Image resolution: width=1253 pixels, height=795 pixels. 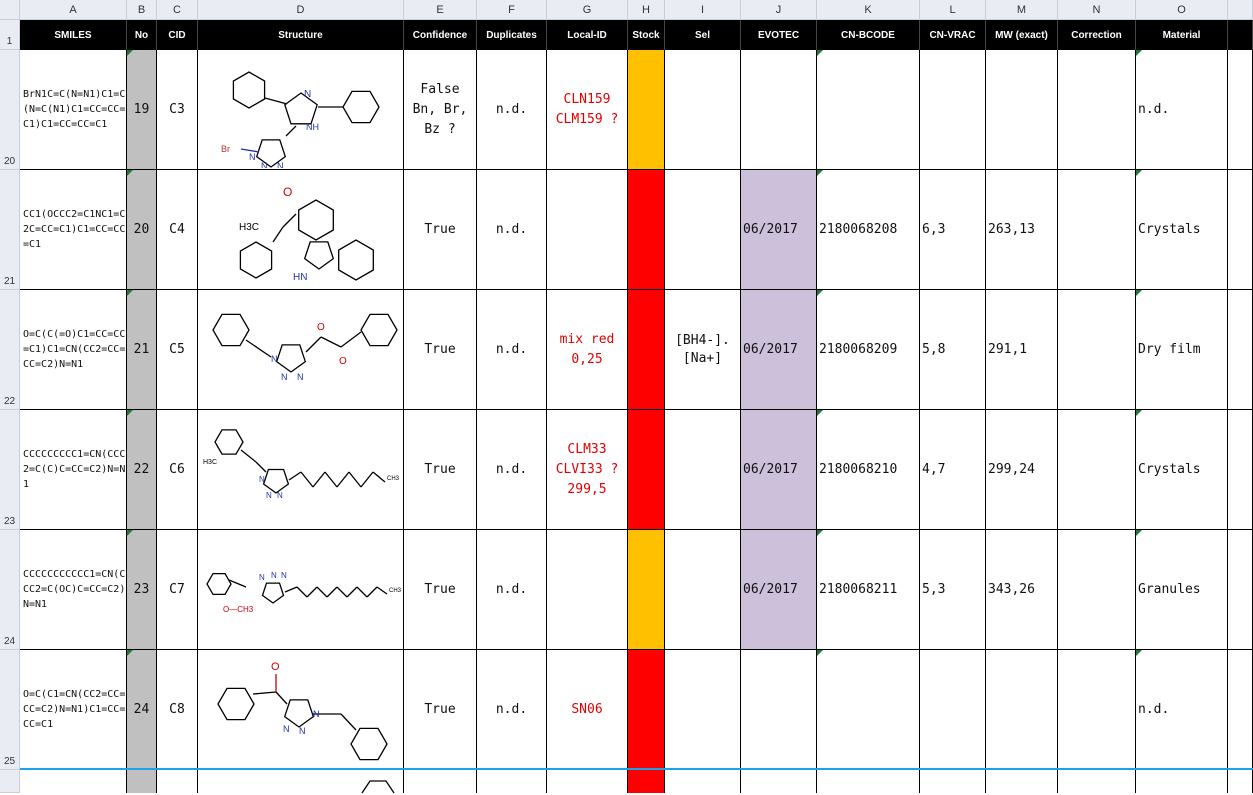 I want to click on row-header-23: 23, so click(x=10, y=470).